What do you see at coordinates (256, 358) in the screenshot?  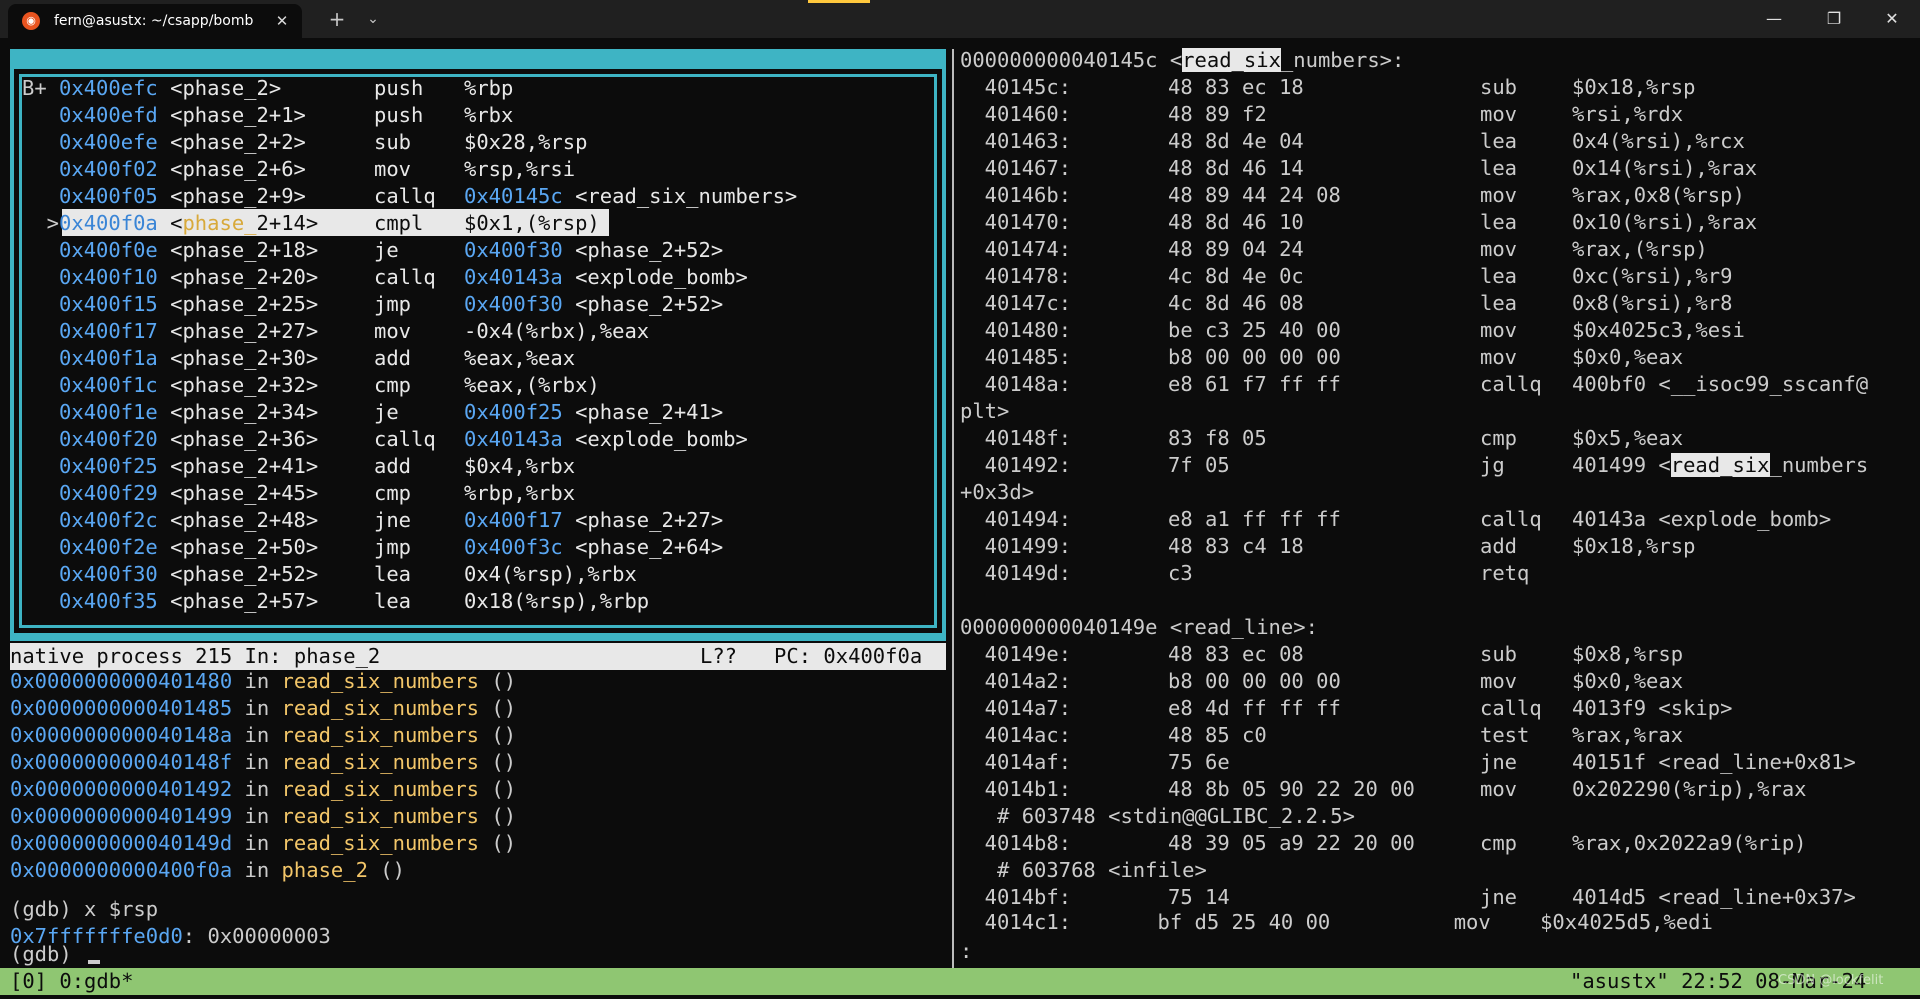 I see `asm-row-symbol: <phase_2+30>` at bounding box center [256, 358].